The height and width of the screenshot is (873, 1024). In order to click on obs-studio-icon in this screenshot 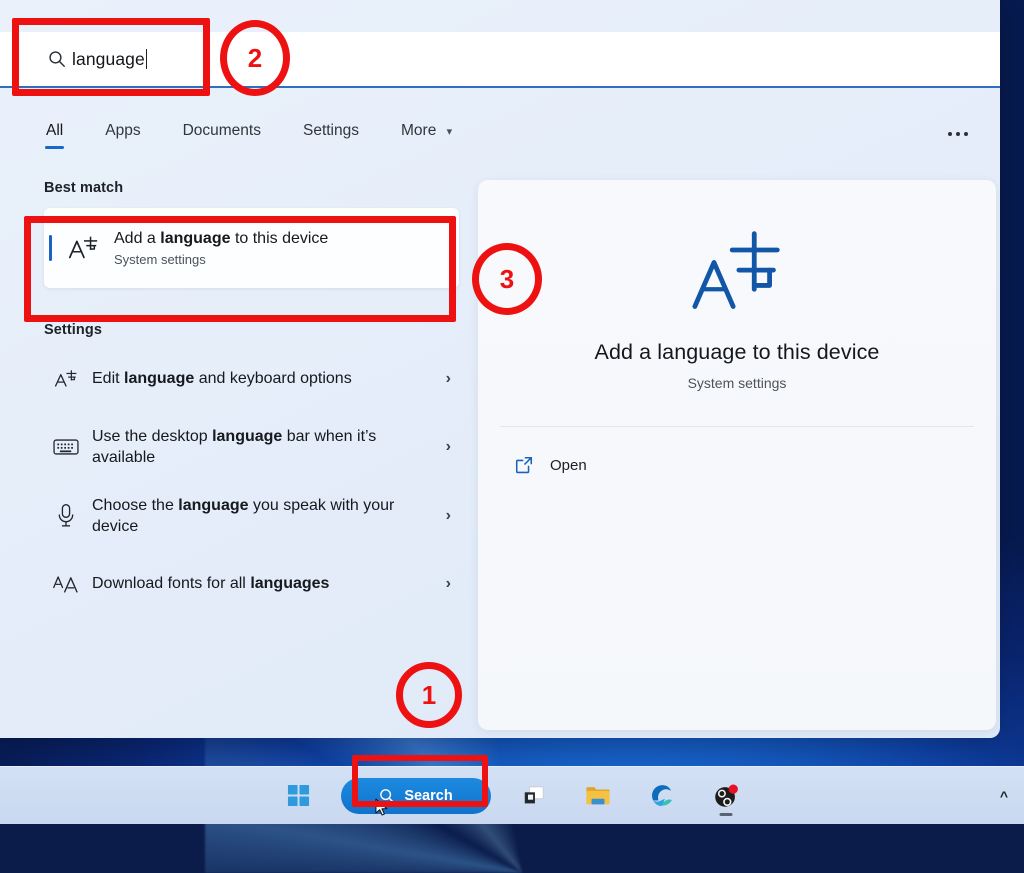, I will do `click(726, 796)`.